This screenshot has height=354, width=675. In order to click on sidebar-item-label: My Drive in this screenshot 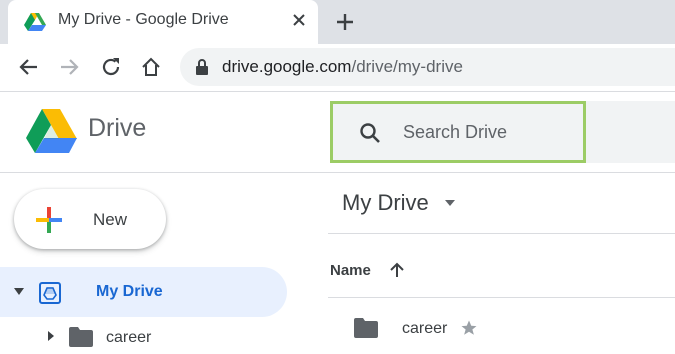, I will do `click(129, 291)`.